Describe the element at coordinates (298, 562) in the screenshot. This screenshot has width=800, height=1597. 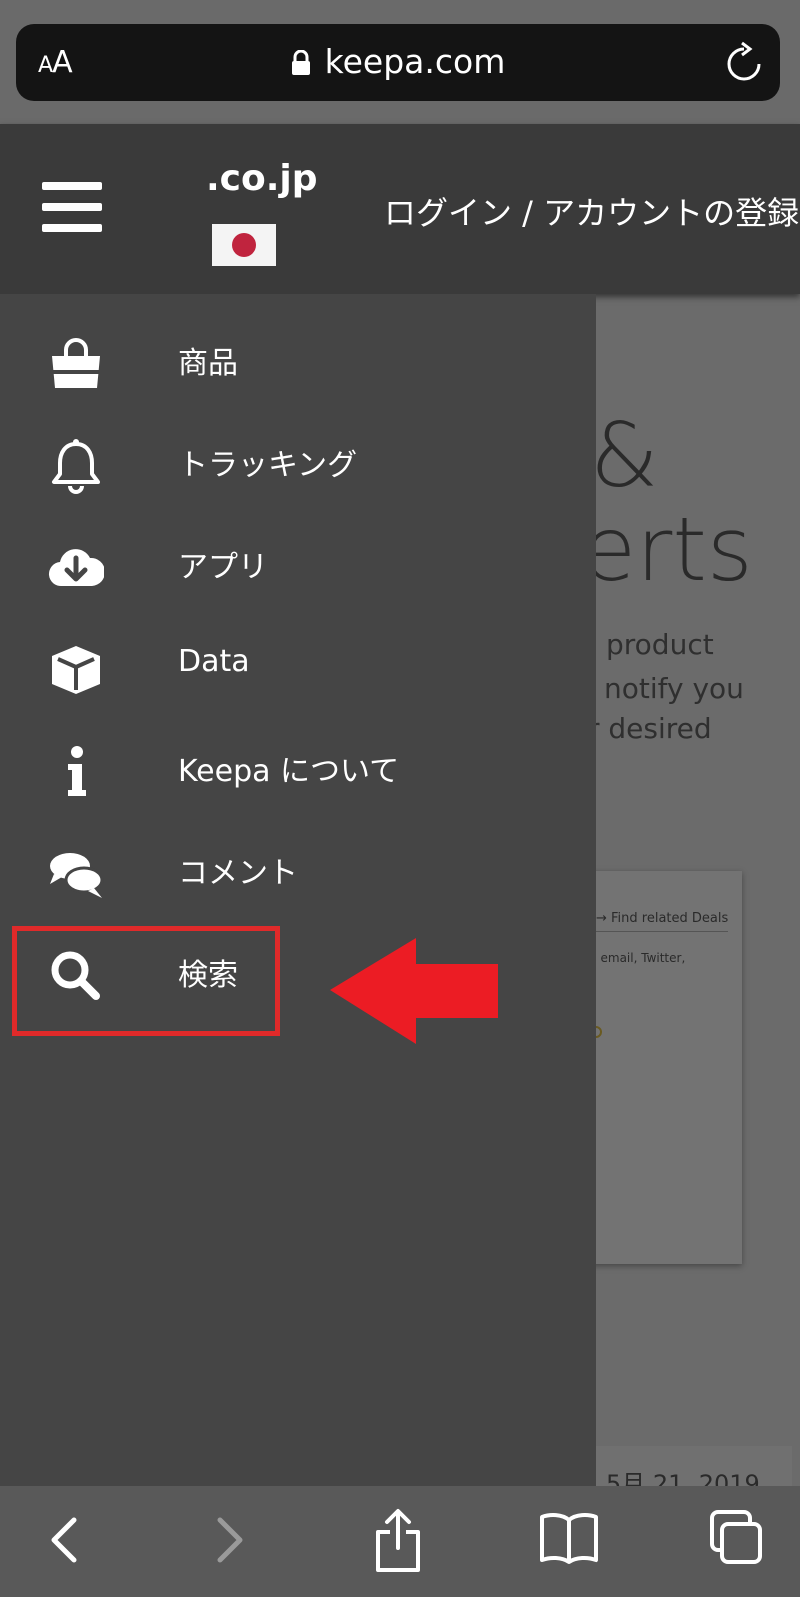
I see `menu-item-apps: アプリ` at that location.